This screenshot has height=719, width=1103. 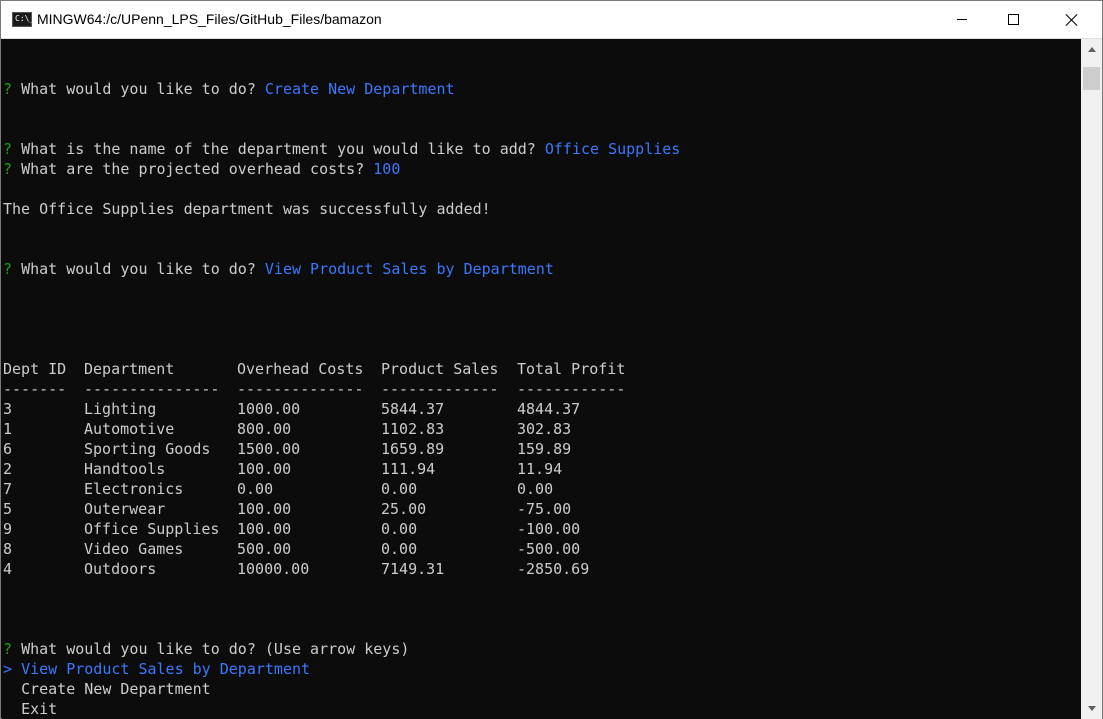 What do you see at coordinates (540, 469) in the screenshot?
I see `cell-total-profit: 11.94` at bounding box center [540, 469].